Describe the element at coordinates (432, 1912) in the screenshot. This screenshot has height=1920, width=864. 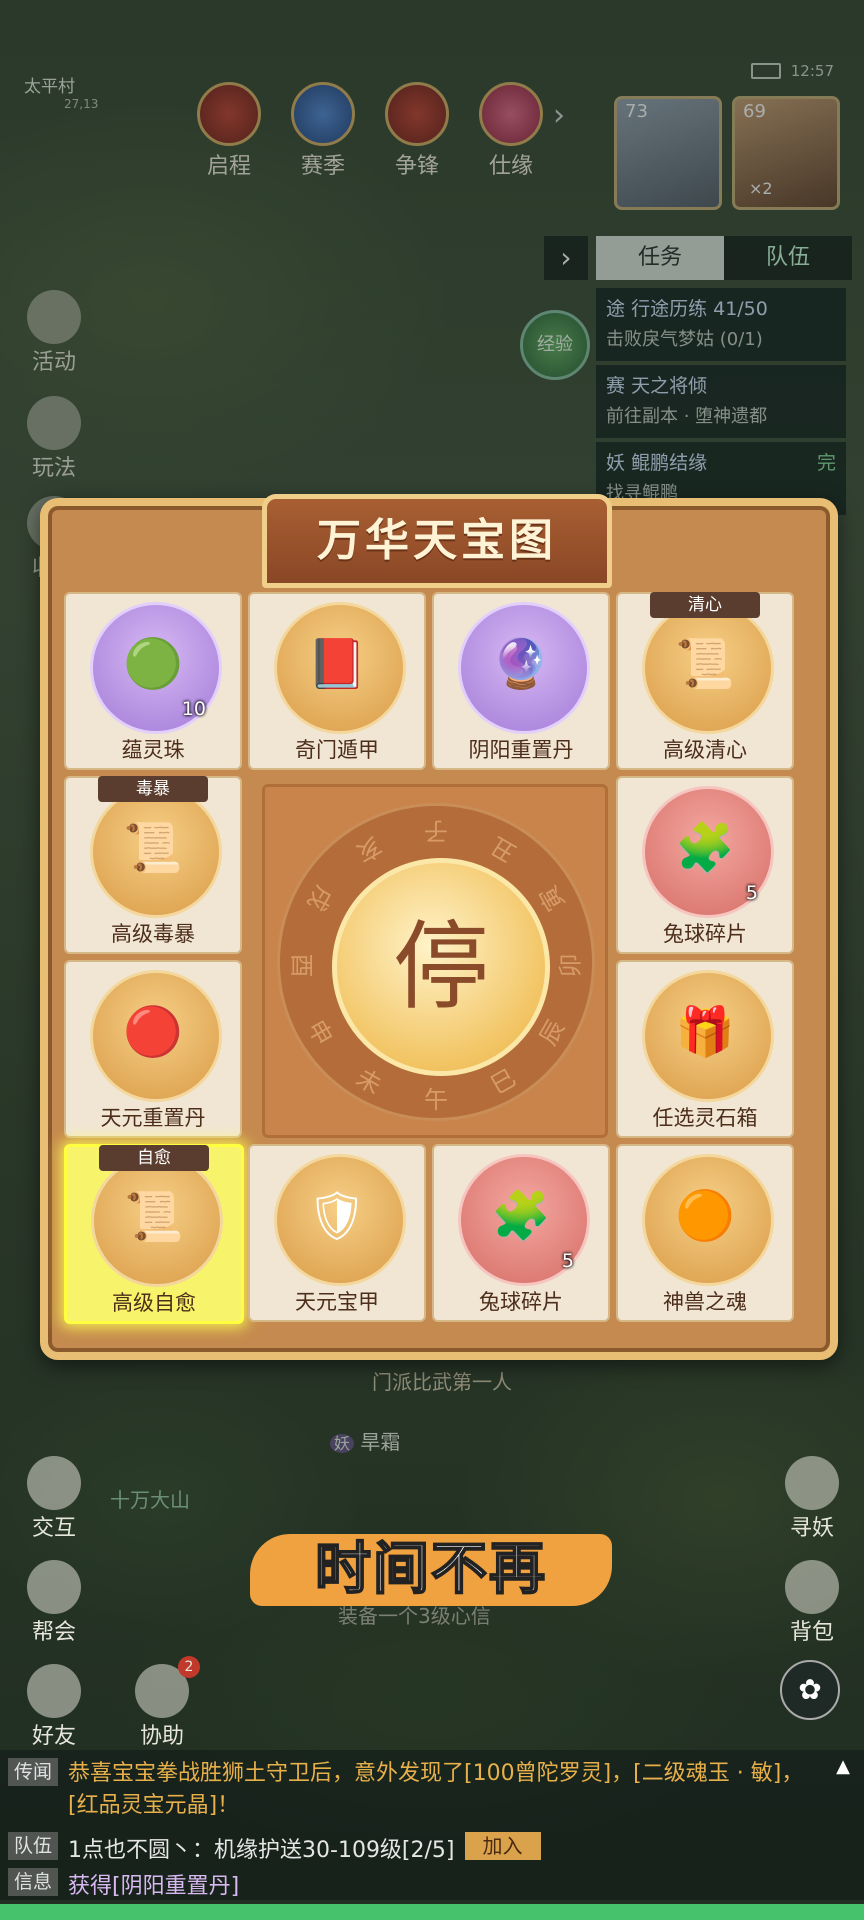
I see `bottom-bar` at that location.